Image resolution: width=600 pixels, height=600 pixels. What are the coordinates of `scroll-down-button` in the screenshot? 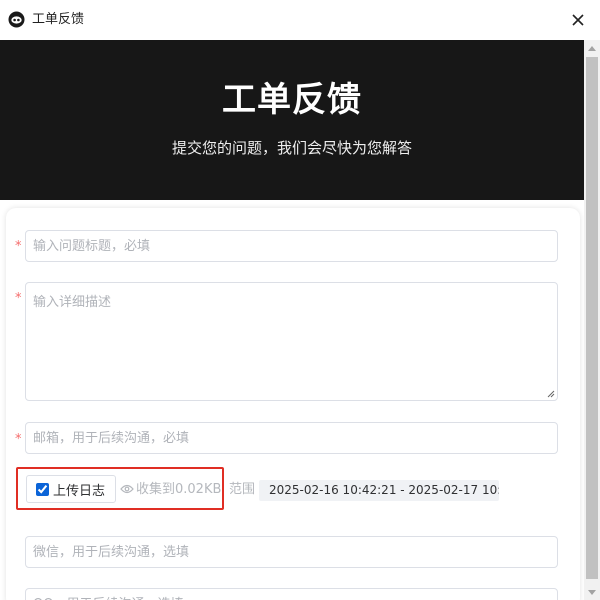 It's located at (592, 592).